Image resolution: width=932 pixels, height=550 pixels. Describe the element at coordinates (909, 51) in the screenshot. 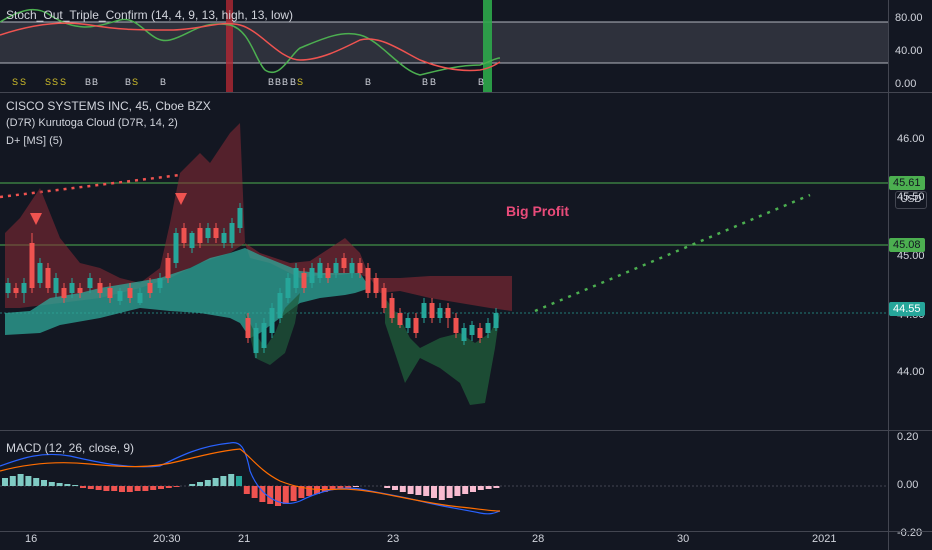

I see `stoch-tick-40: 40.00` at that location.